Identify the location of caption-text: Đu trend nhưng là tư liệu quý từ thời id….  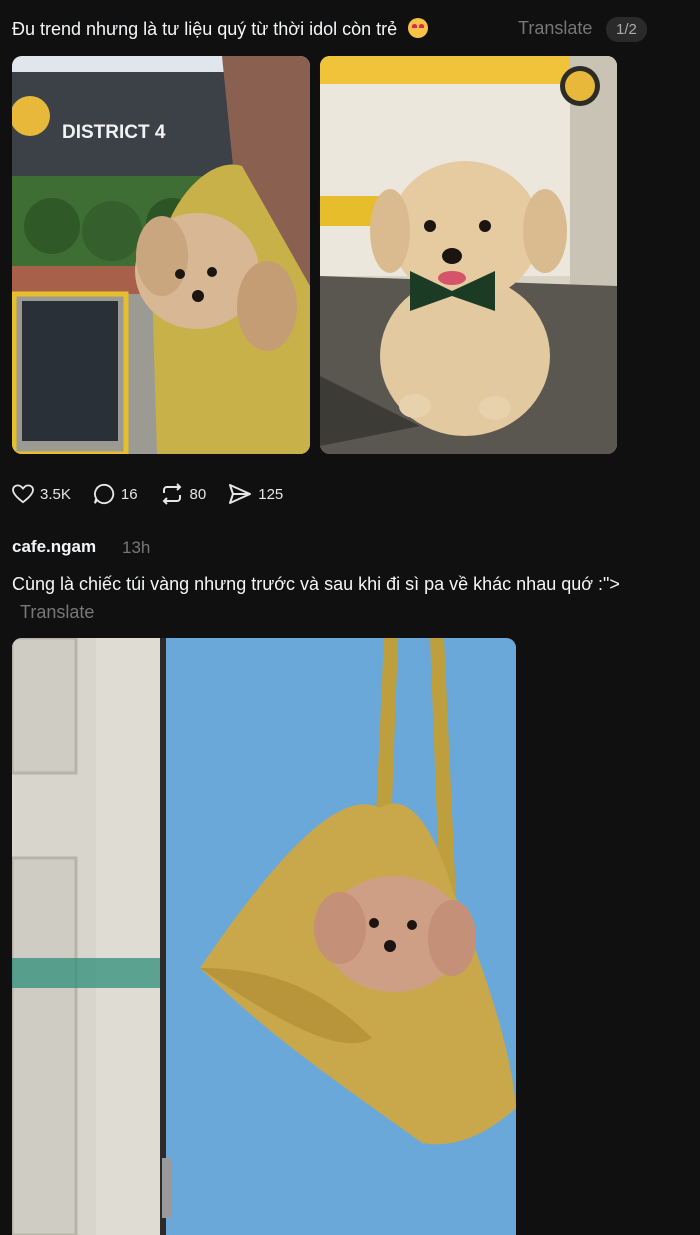
(205, 29).